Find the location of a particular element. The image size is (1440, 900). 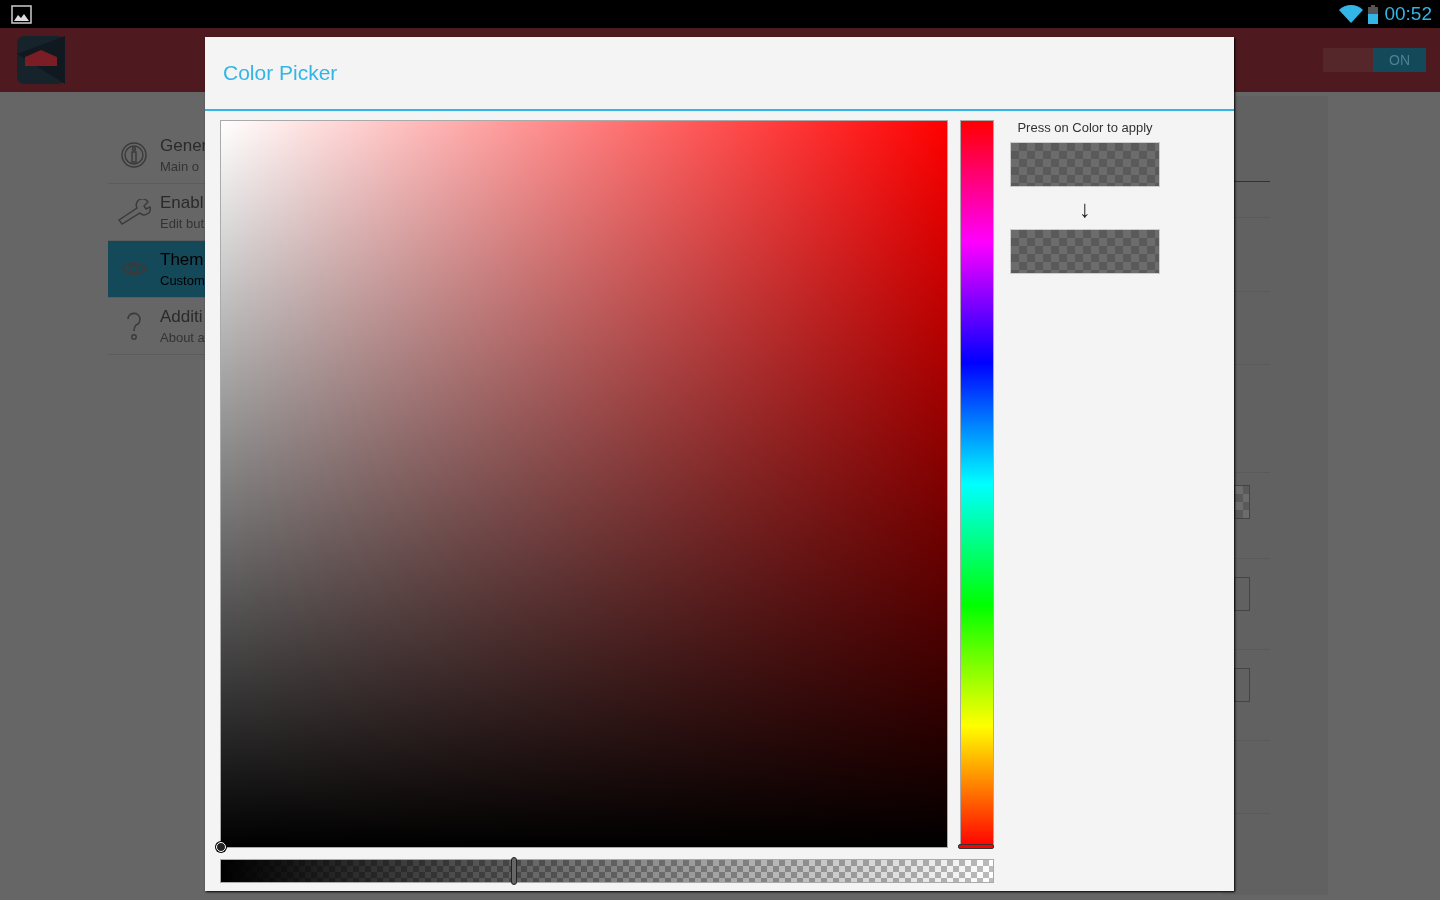

toggle-switch: ON is located at coordinates (1374, 60).